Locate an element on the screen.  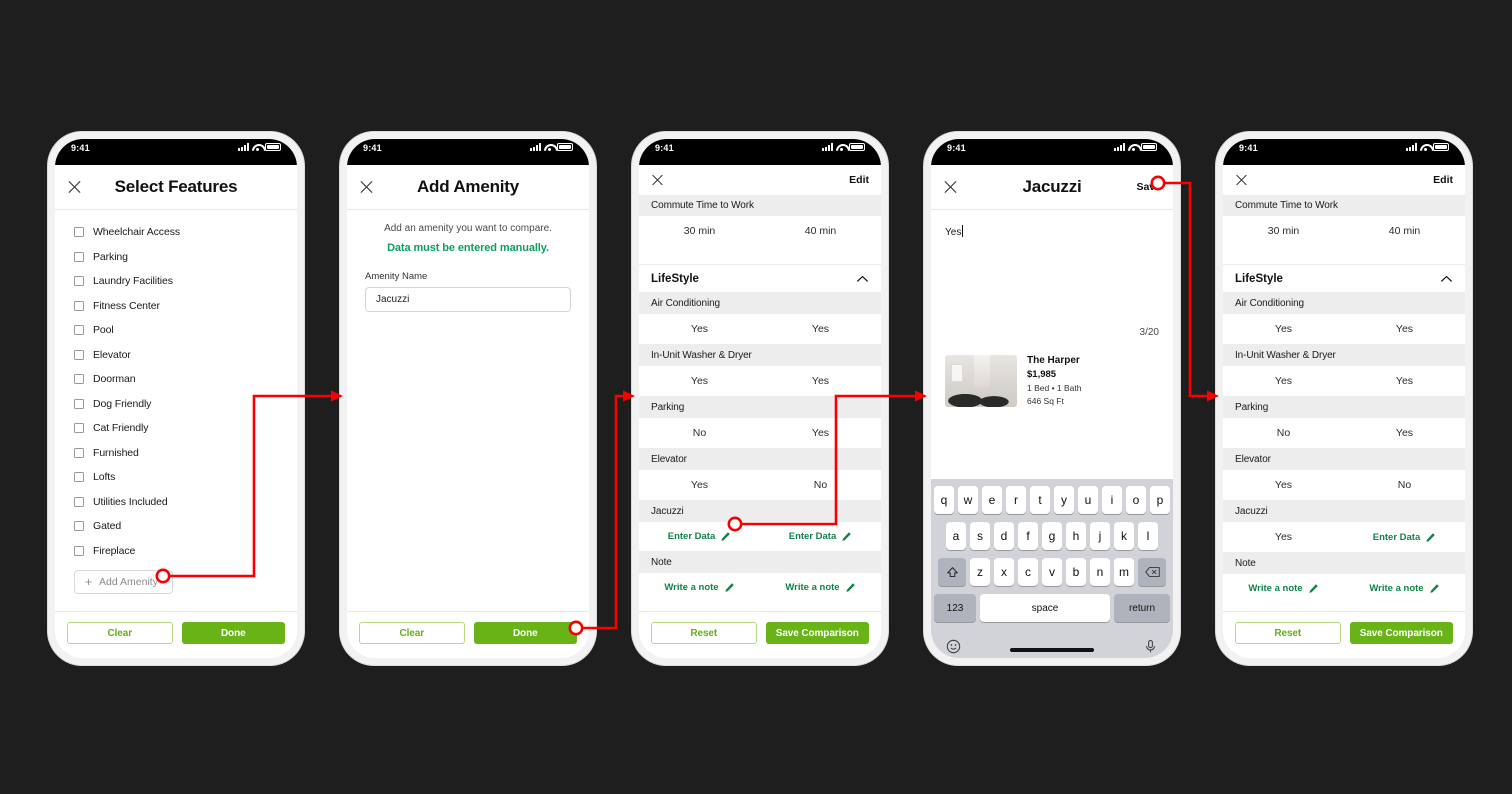
list-item: Pool is located at coordinates (176, 330).